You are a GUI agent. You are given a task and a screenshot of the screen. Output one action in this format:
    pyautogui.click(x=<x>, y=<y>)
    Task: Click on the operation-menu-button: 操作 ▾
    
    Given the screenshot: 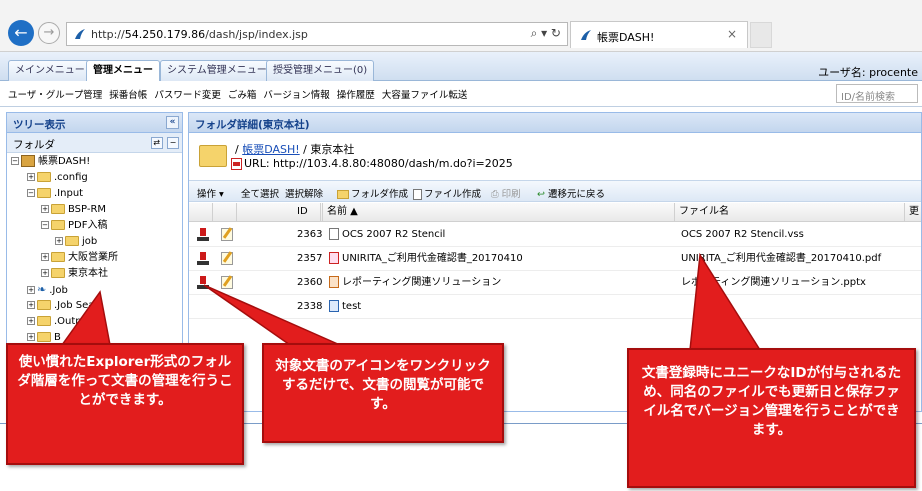 What is the action you would take?
    pyautogui.click(x=210, y=193)
    